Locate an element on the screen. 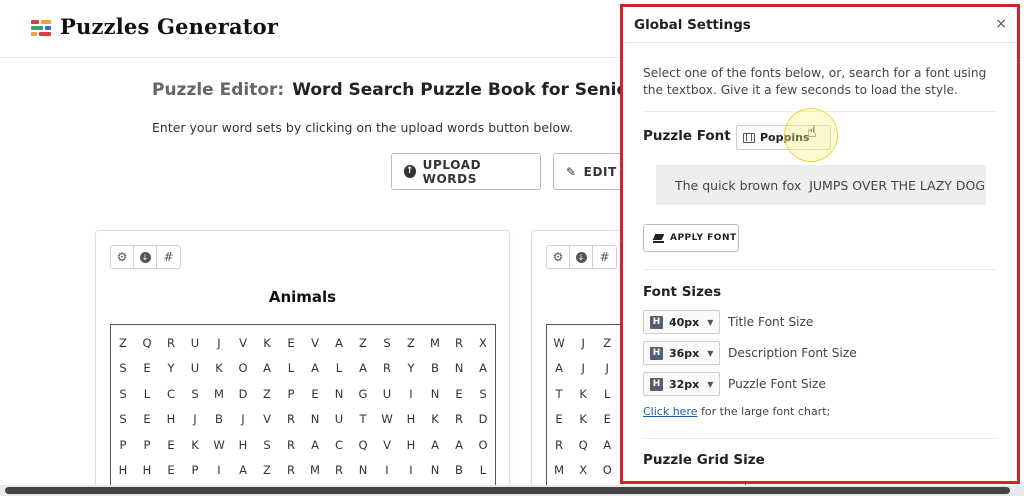  caret-down-icon: ▼ is located at coordinates (710, 353).